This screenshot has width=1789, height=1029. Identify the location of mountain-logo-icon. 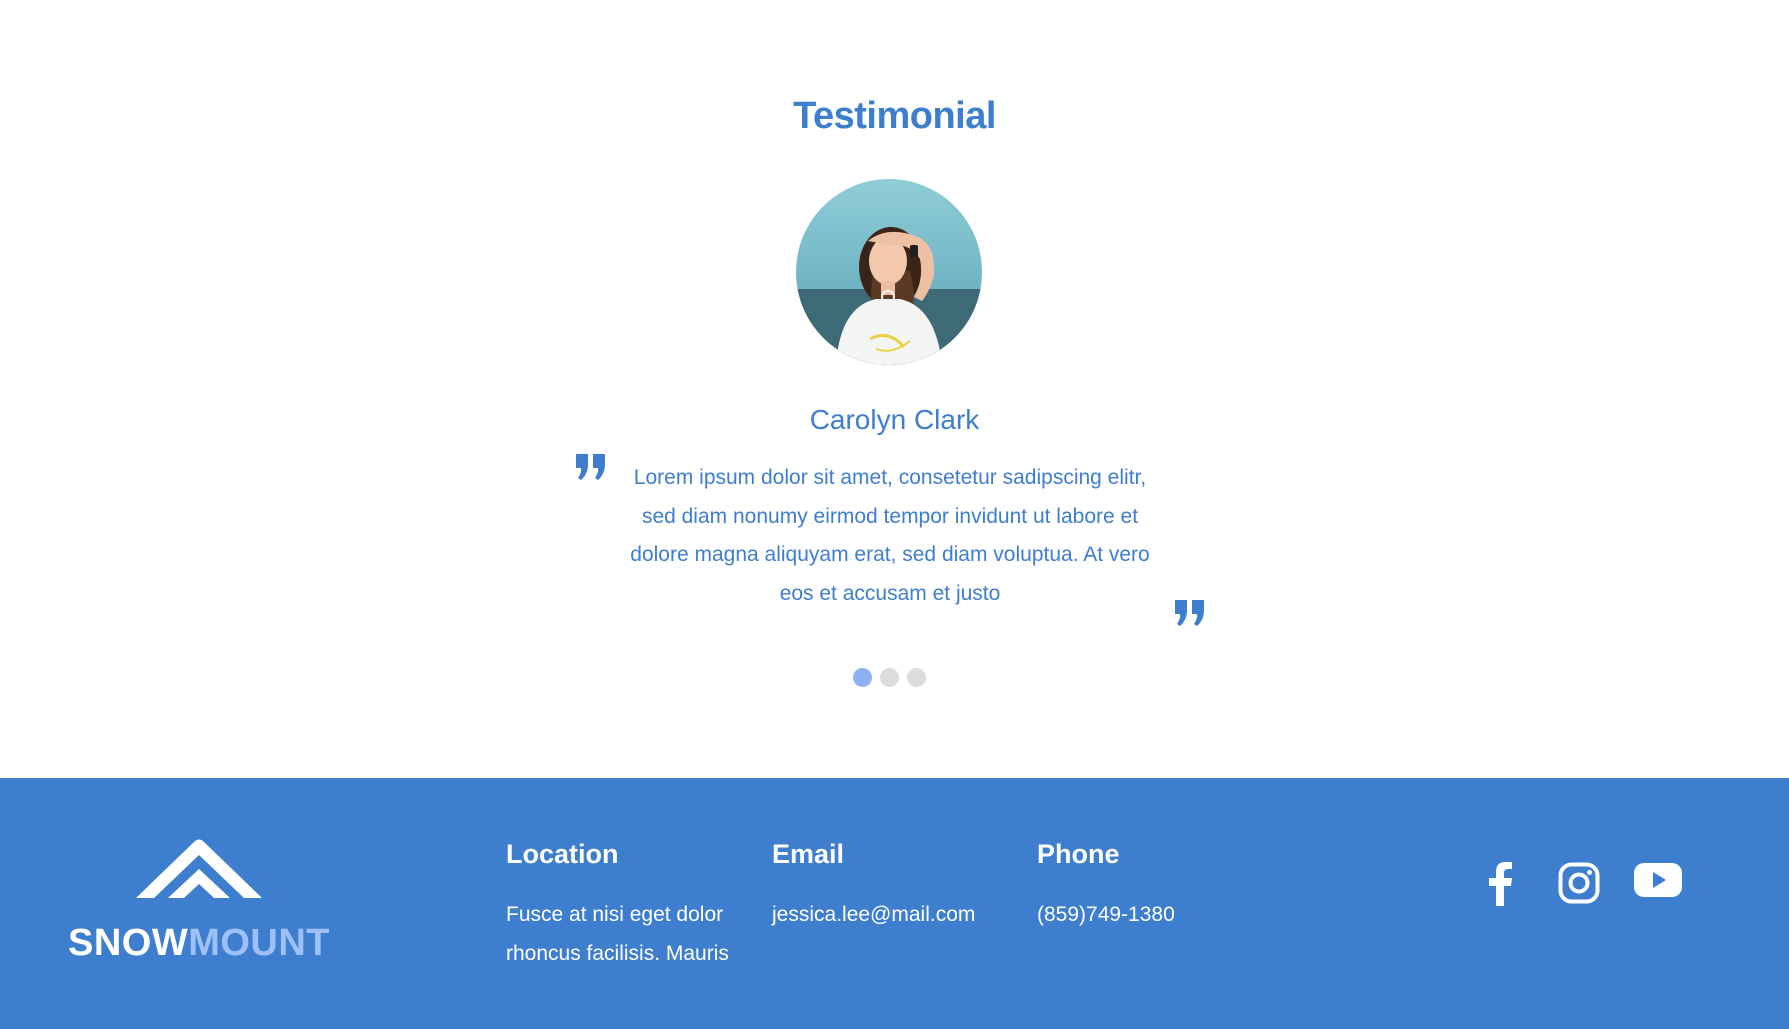
(199, 868).